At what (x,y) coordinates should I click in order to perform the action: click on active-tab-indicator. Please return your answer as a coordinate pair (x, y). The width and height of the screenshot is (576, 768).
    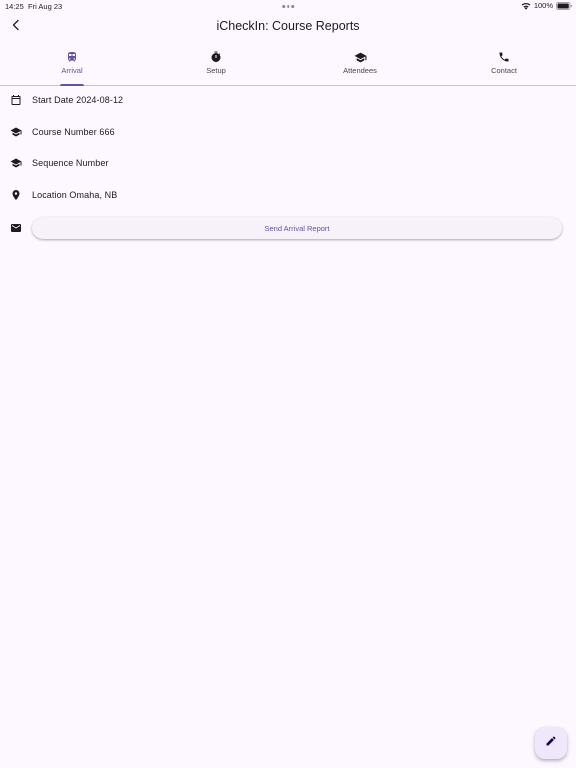
    Looking at the image, I should click on (72, 85).